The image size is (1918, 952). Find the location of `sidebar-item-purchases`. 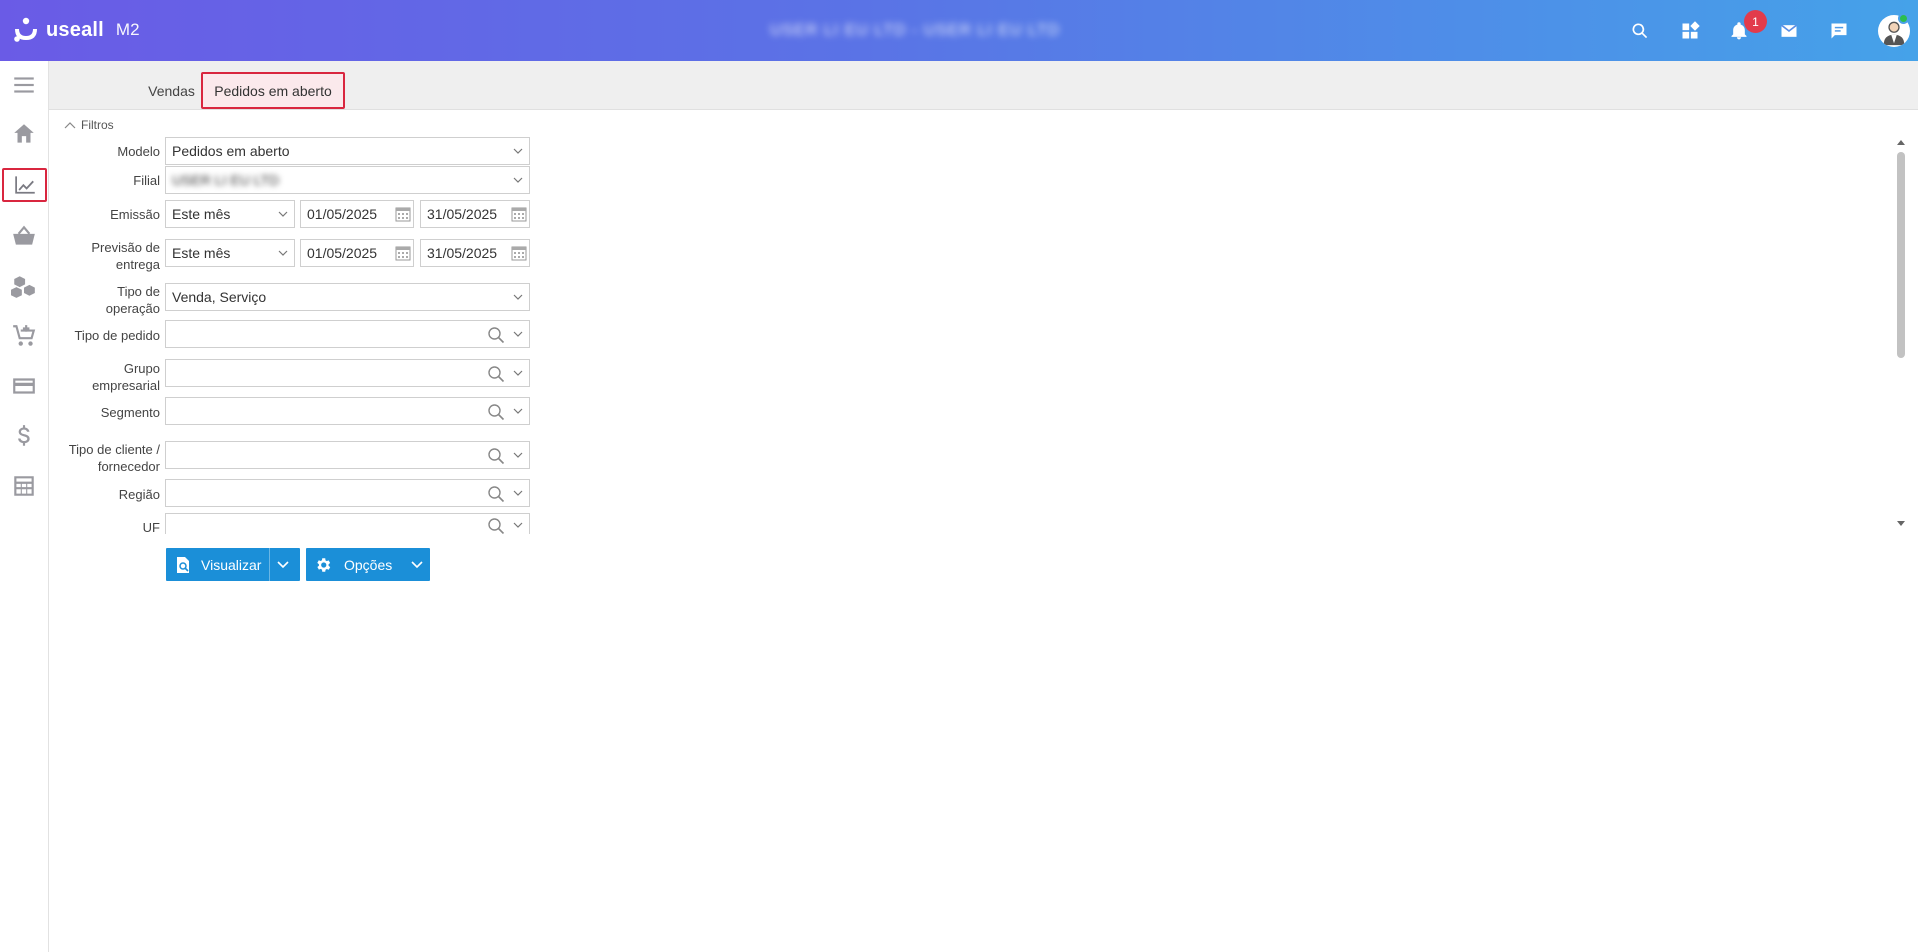

sidebar-item-purchases is located at coordinates (24, 336).